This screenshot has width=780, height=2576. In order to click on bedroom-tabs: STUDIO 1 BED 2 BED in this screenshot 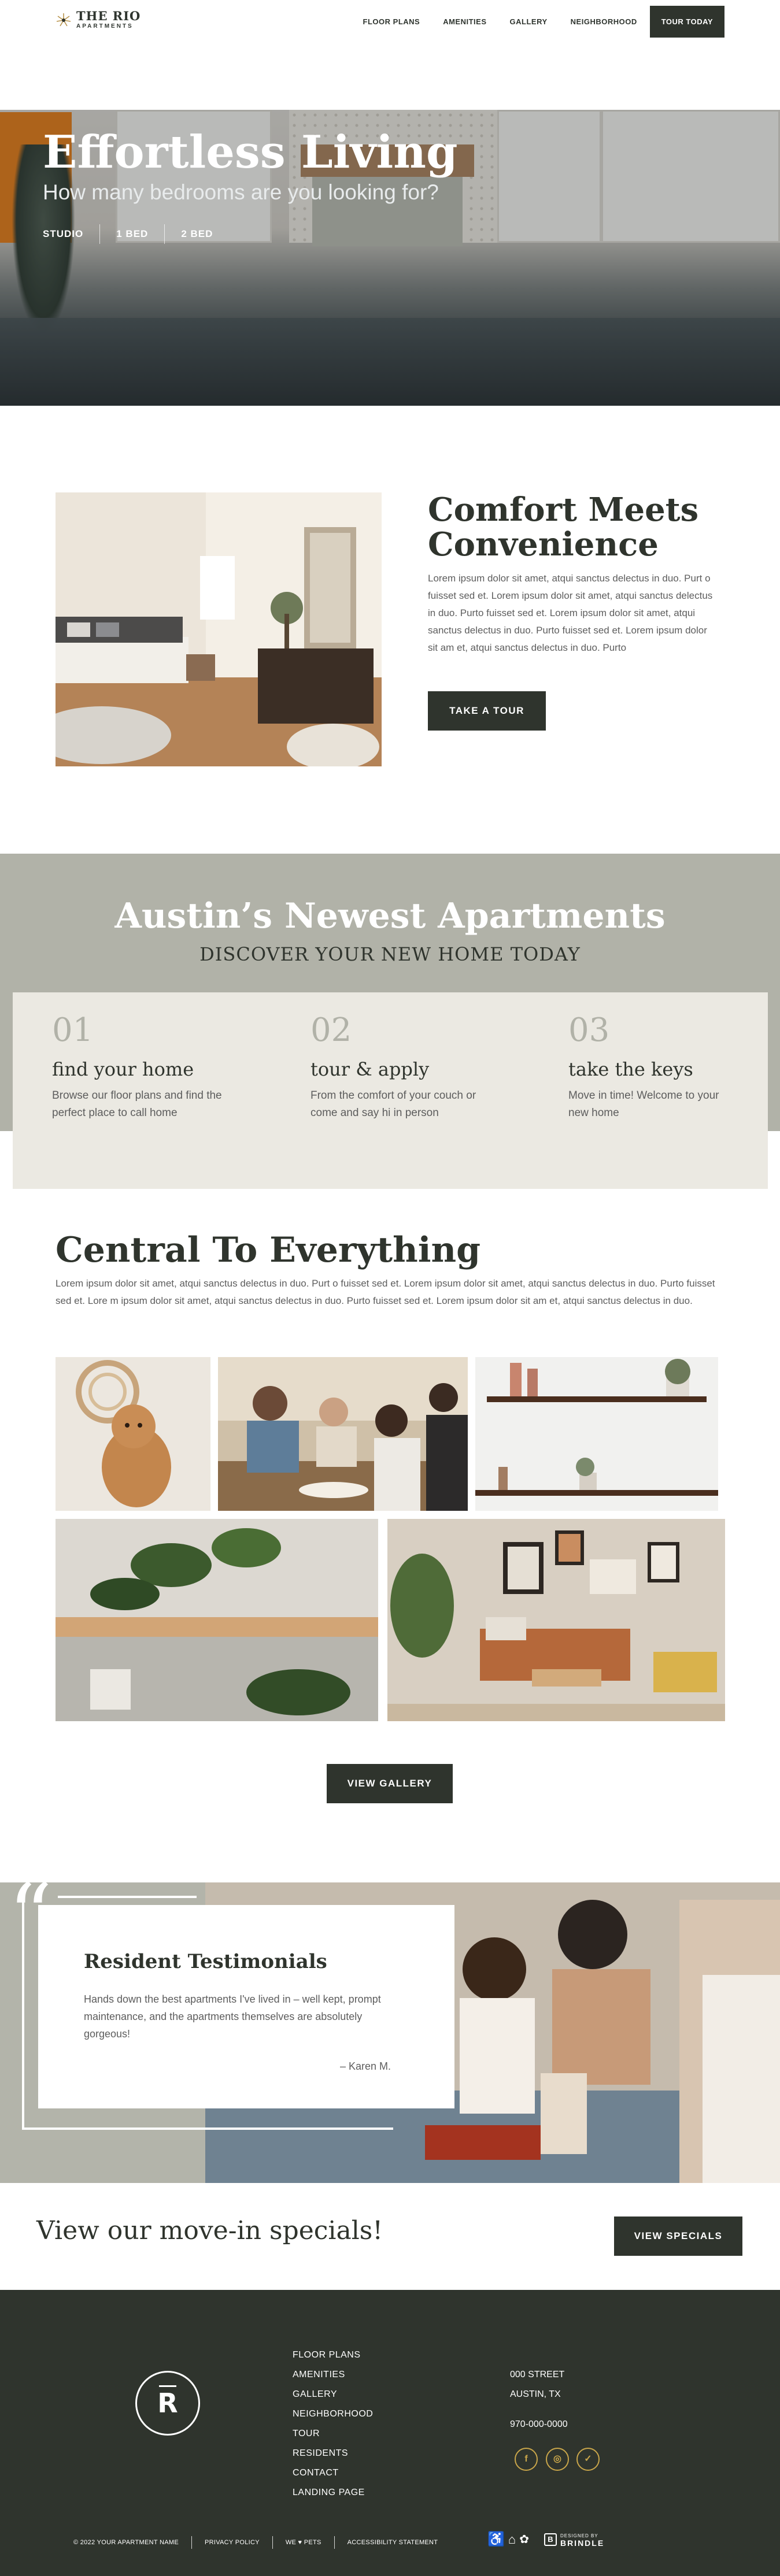, I will do `click(136, 234)`.